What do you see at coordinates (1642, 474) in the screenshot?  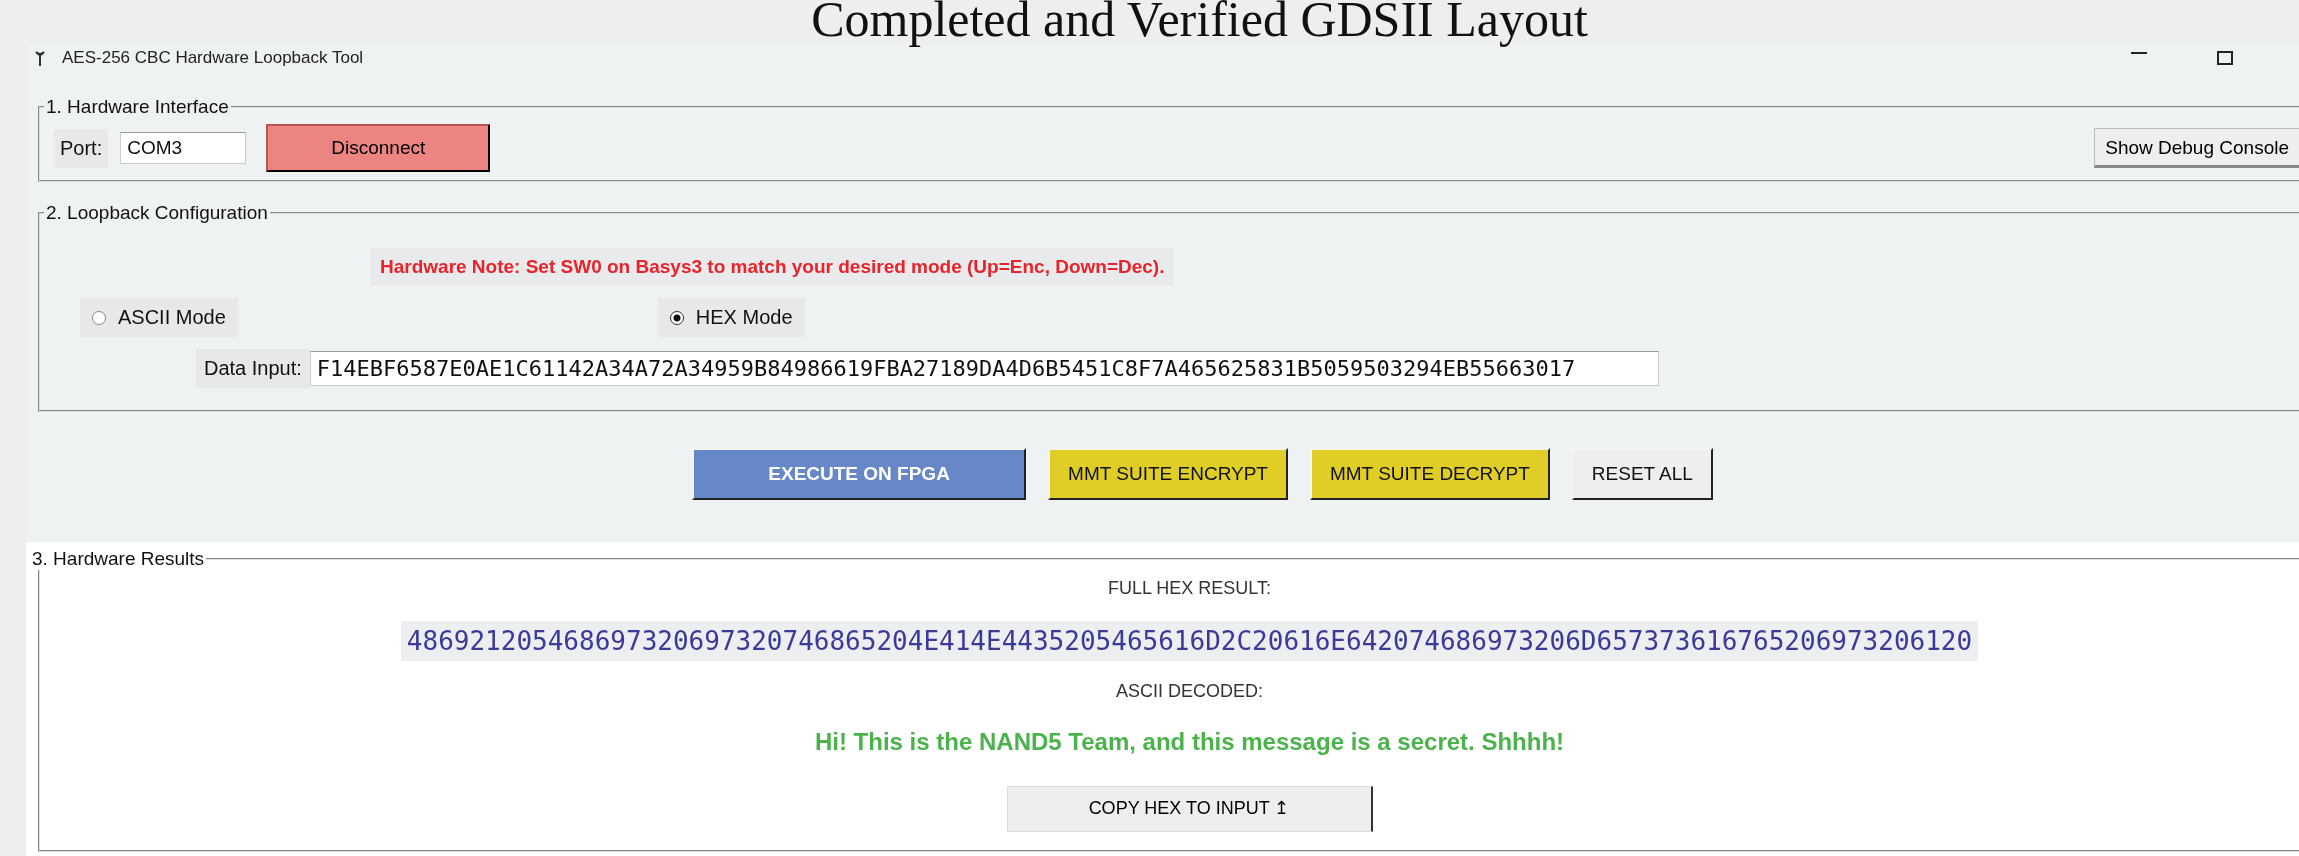 I see `action-button: RESET ALL` at bounding box center [1642, 474].